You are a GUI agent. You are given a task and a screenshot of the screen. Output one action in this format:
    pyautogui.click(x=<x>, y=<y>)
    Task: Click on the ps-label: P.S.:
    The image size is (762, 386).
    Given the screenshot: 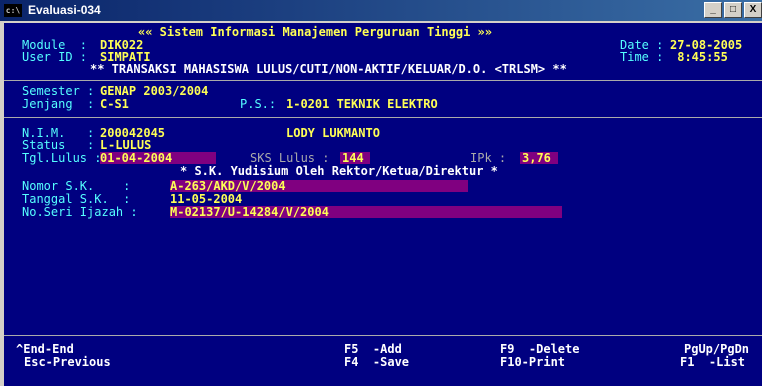 What is the action you would take?
    pyautogui.click(x=258, y=104)
    